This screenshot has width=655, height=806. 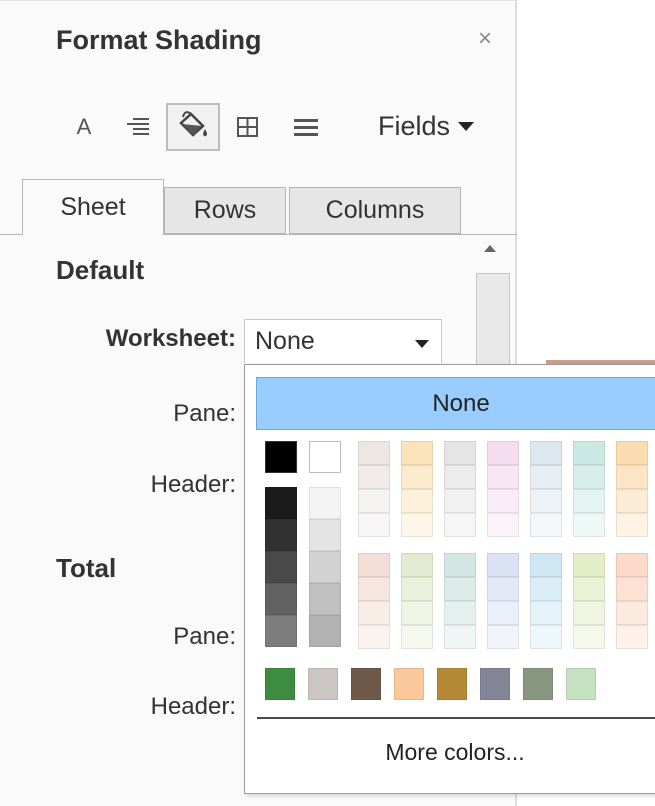 I want to click on fields-dropdown: Fields, so click(x=426, y=126).